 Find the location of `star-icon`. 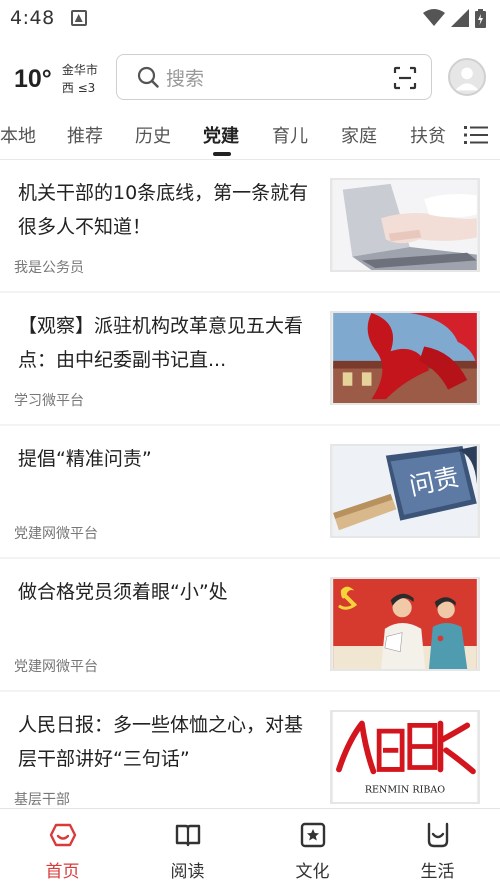

star-icon is located at coordinates (313, 835).